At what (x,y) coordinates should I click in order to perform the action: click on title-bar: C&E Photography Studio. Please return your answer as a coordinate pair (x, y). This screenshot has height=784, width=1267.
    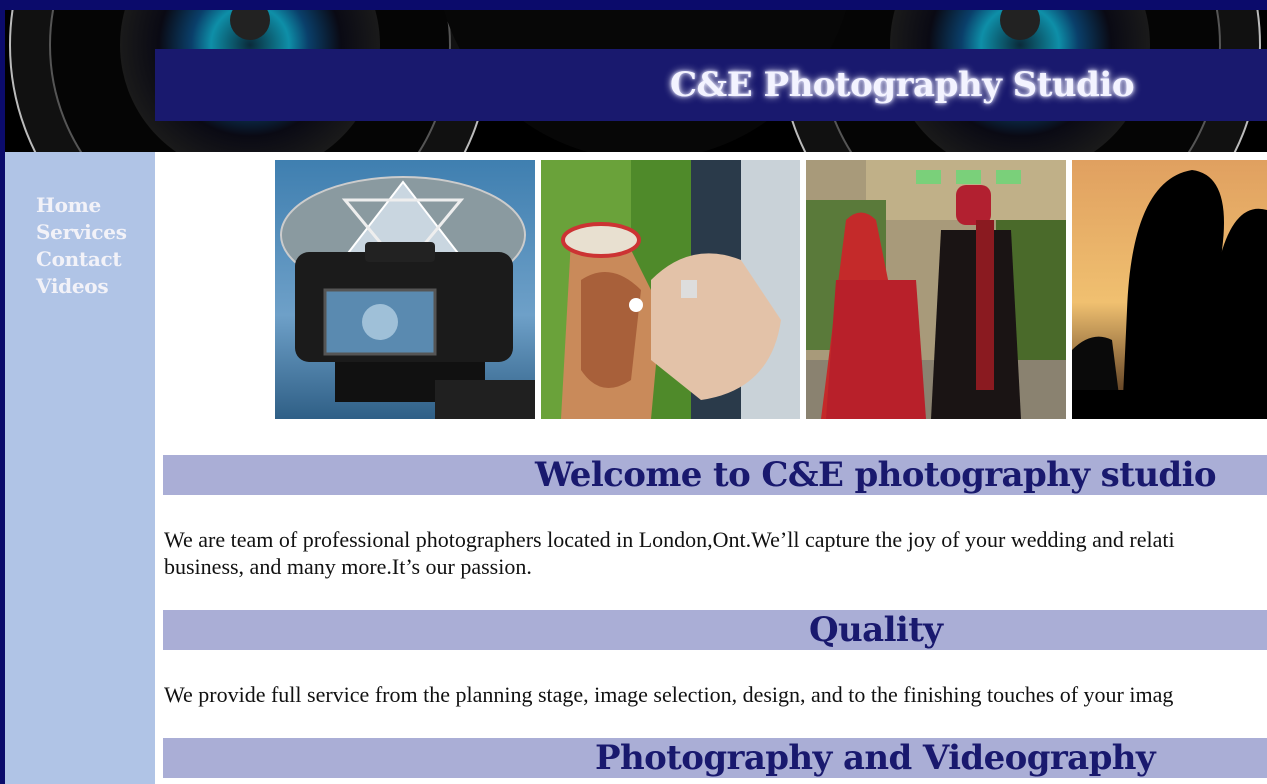
    Looking at the image, I should click on (711, 85).